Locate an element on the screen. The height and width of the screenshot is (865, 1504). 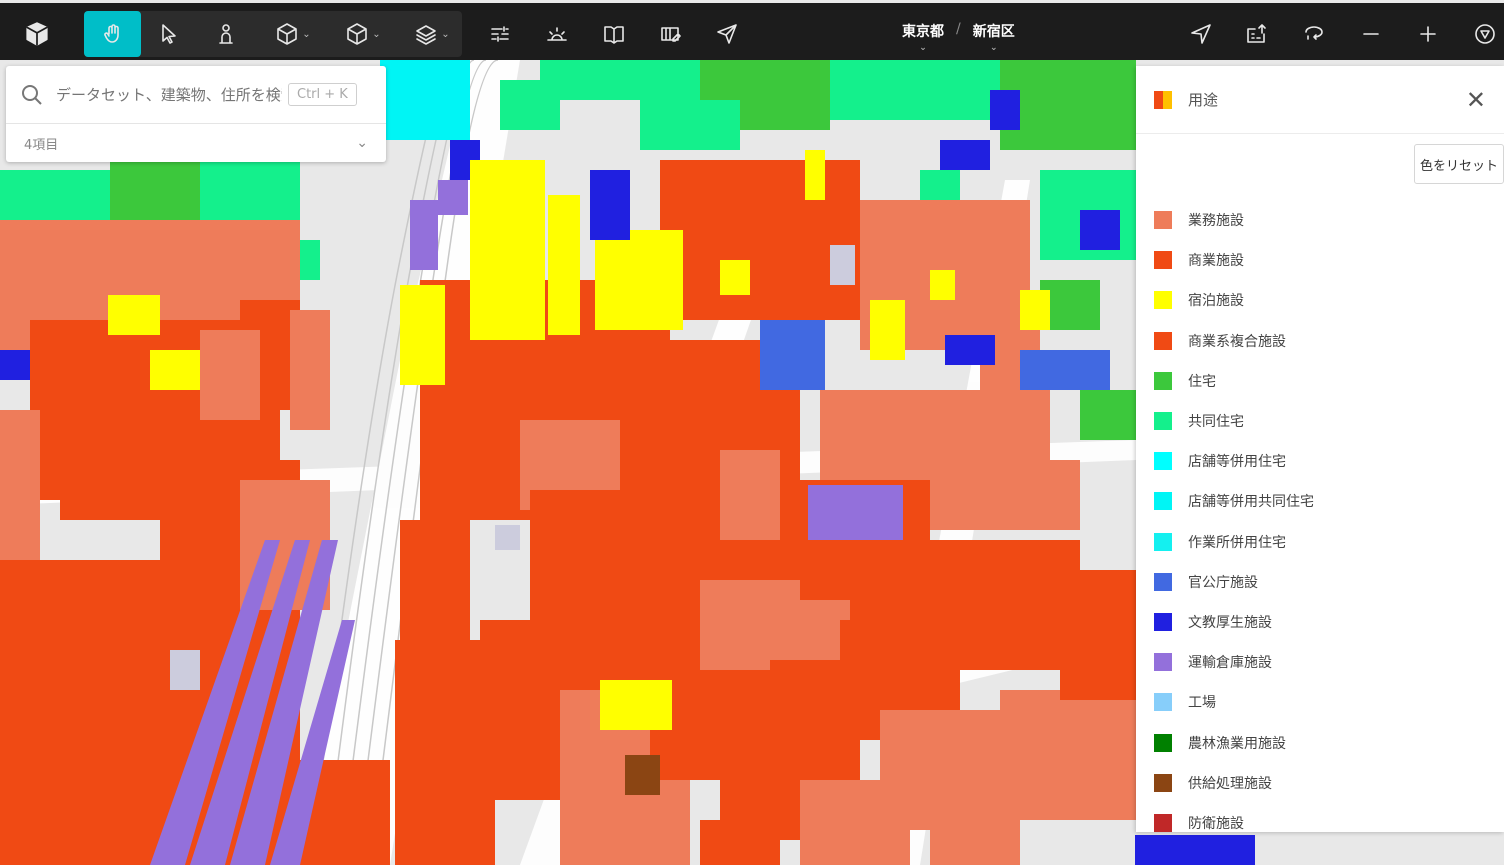
cube-id-icon is located at coordinates (357, 34).